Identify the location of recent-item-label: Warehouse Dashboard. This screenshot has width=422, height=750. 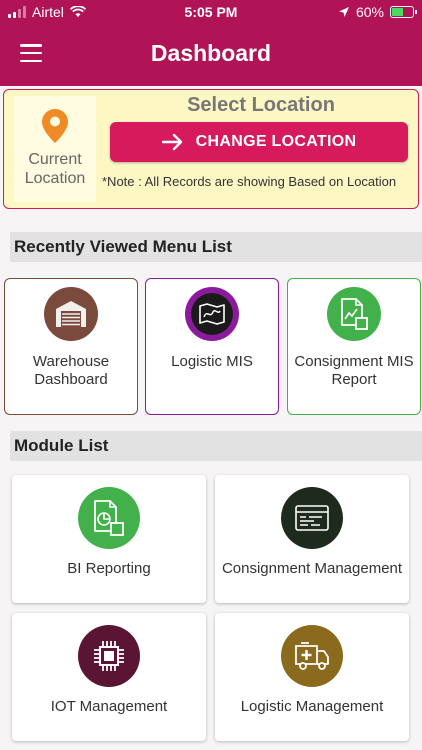
(71, 370).